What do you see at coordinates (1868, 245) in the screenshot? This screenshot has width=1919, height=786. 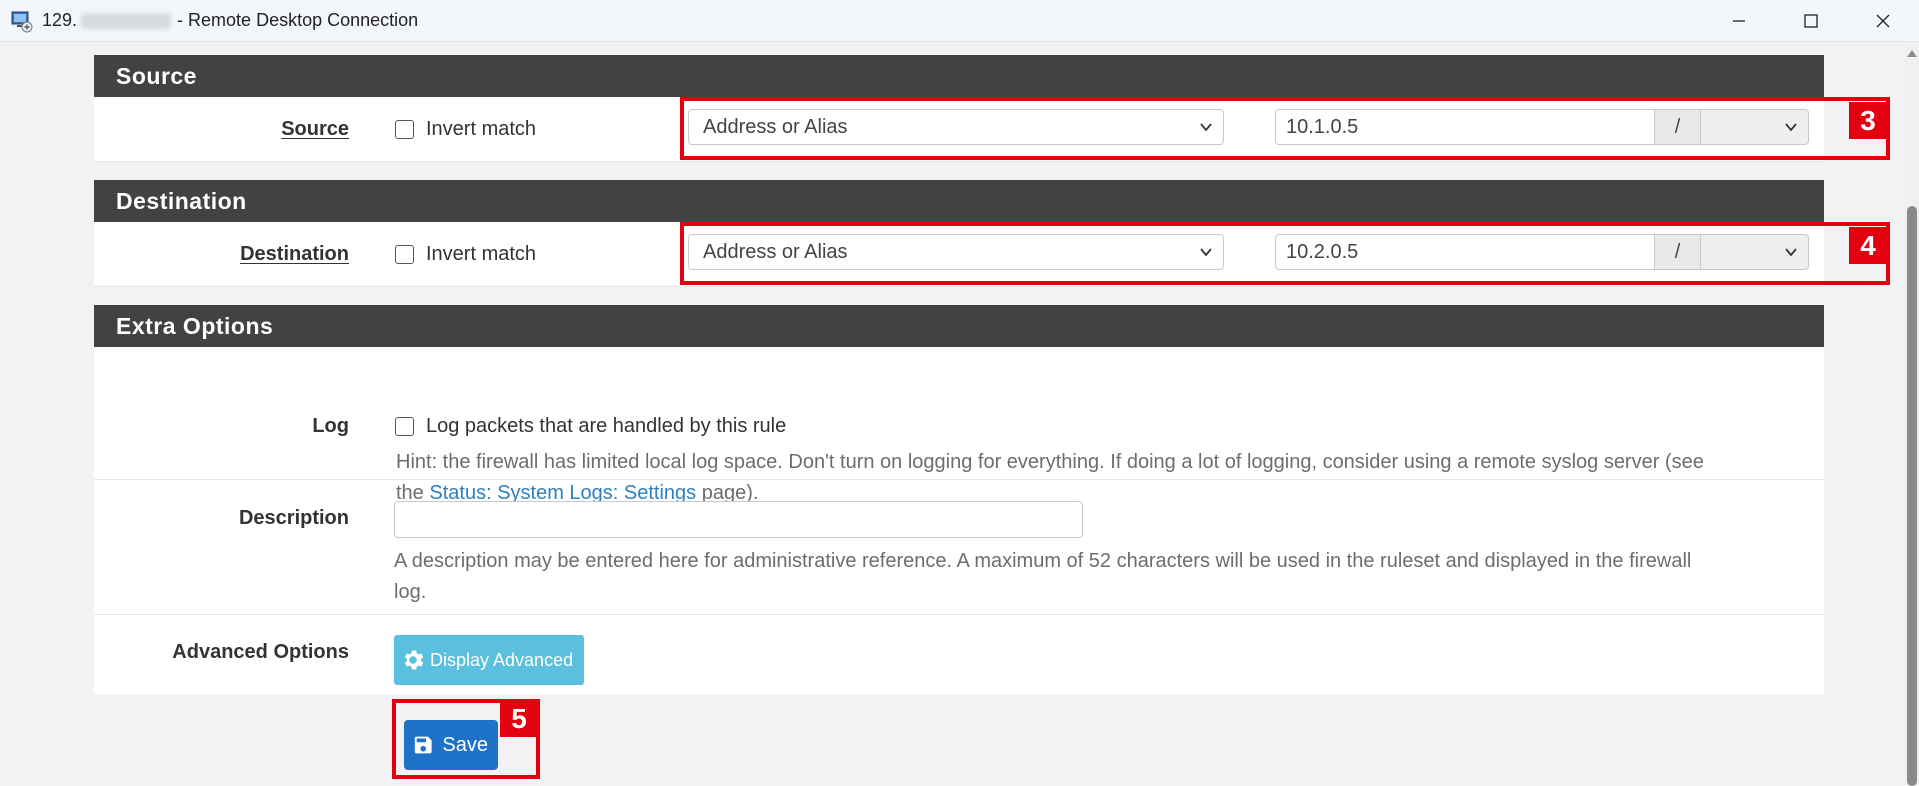 I see `annotation-badge-4: 4` at bounding box center [1868, 245].